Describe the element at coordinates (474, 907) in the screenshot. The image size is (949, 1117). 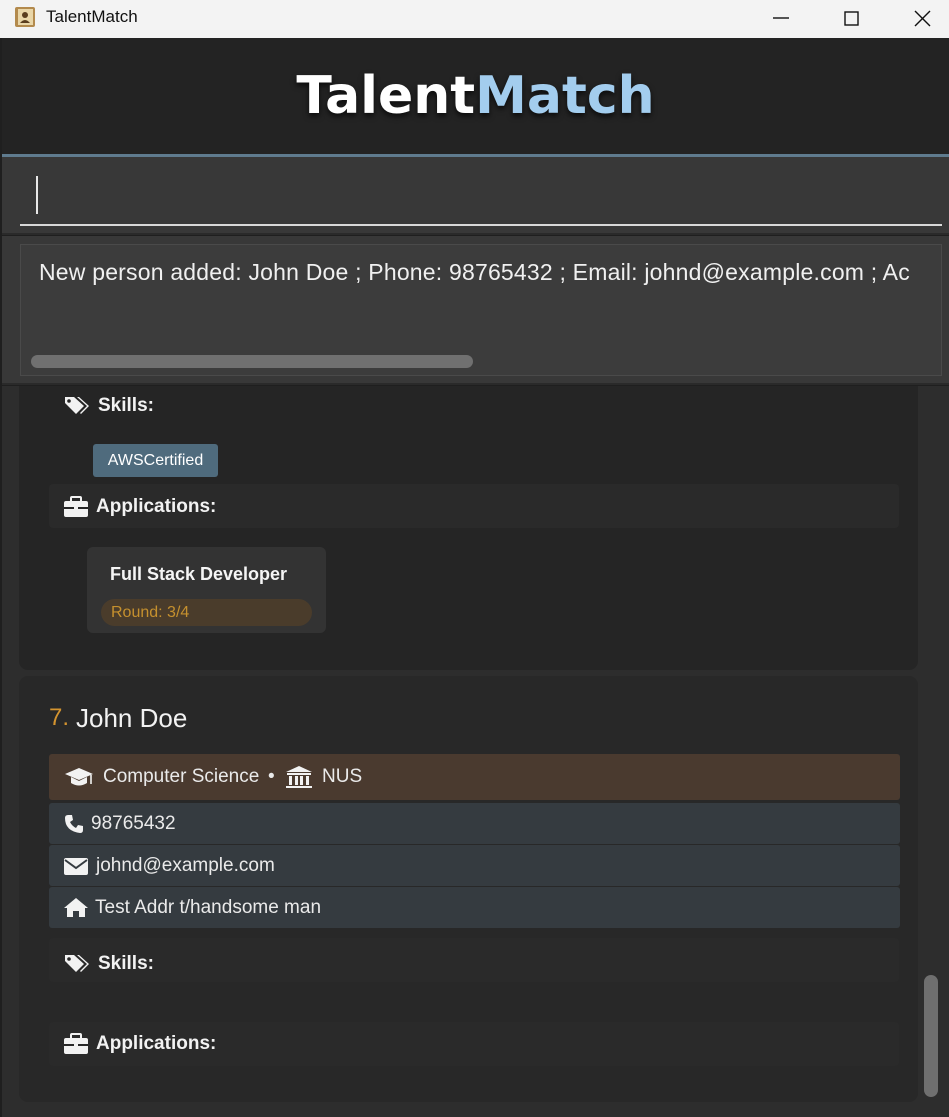
I see `address-row: Test Addr t/handsome man` at that location.